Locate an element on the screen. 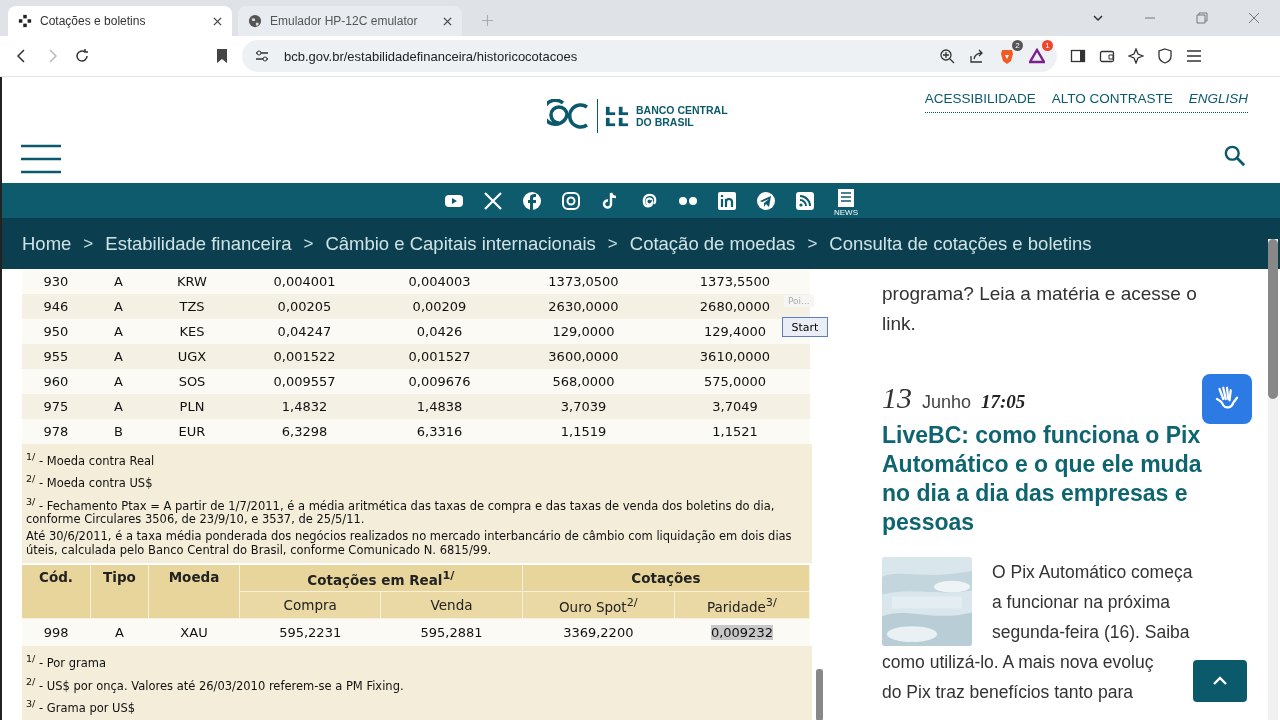 The image size is (1280, 720). news-title-link: LiveBC: como funciona o Pix Automático e o que ele muda no dia a dia das empresas e pessoas is located at coordinates (1054, 479).